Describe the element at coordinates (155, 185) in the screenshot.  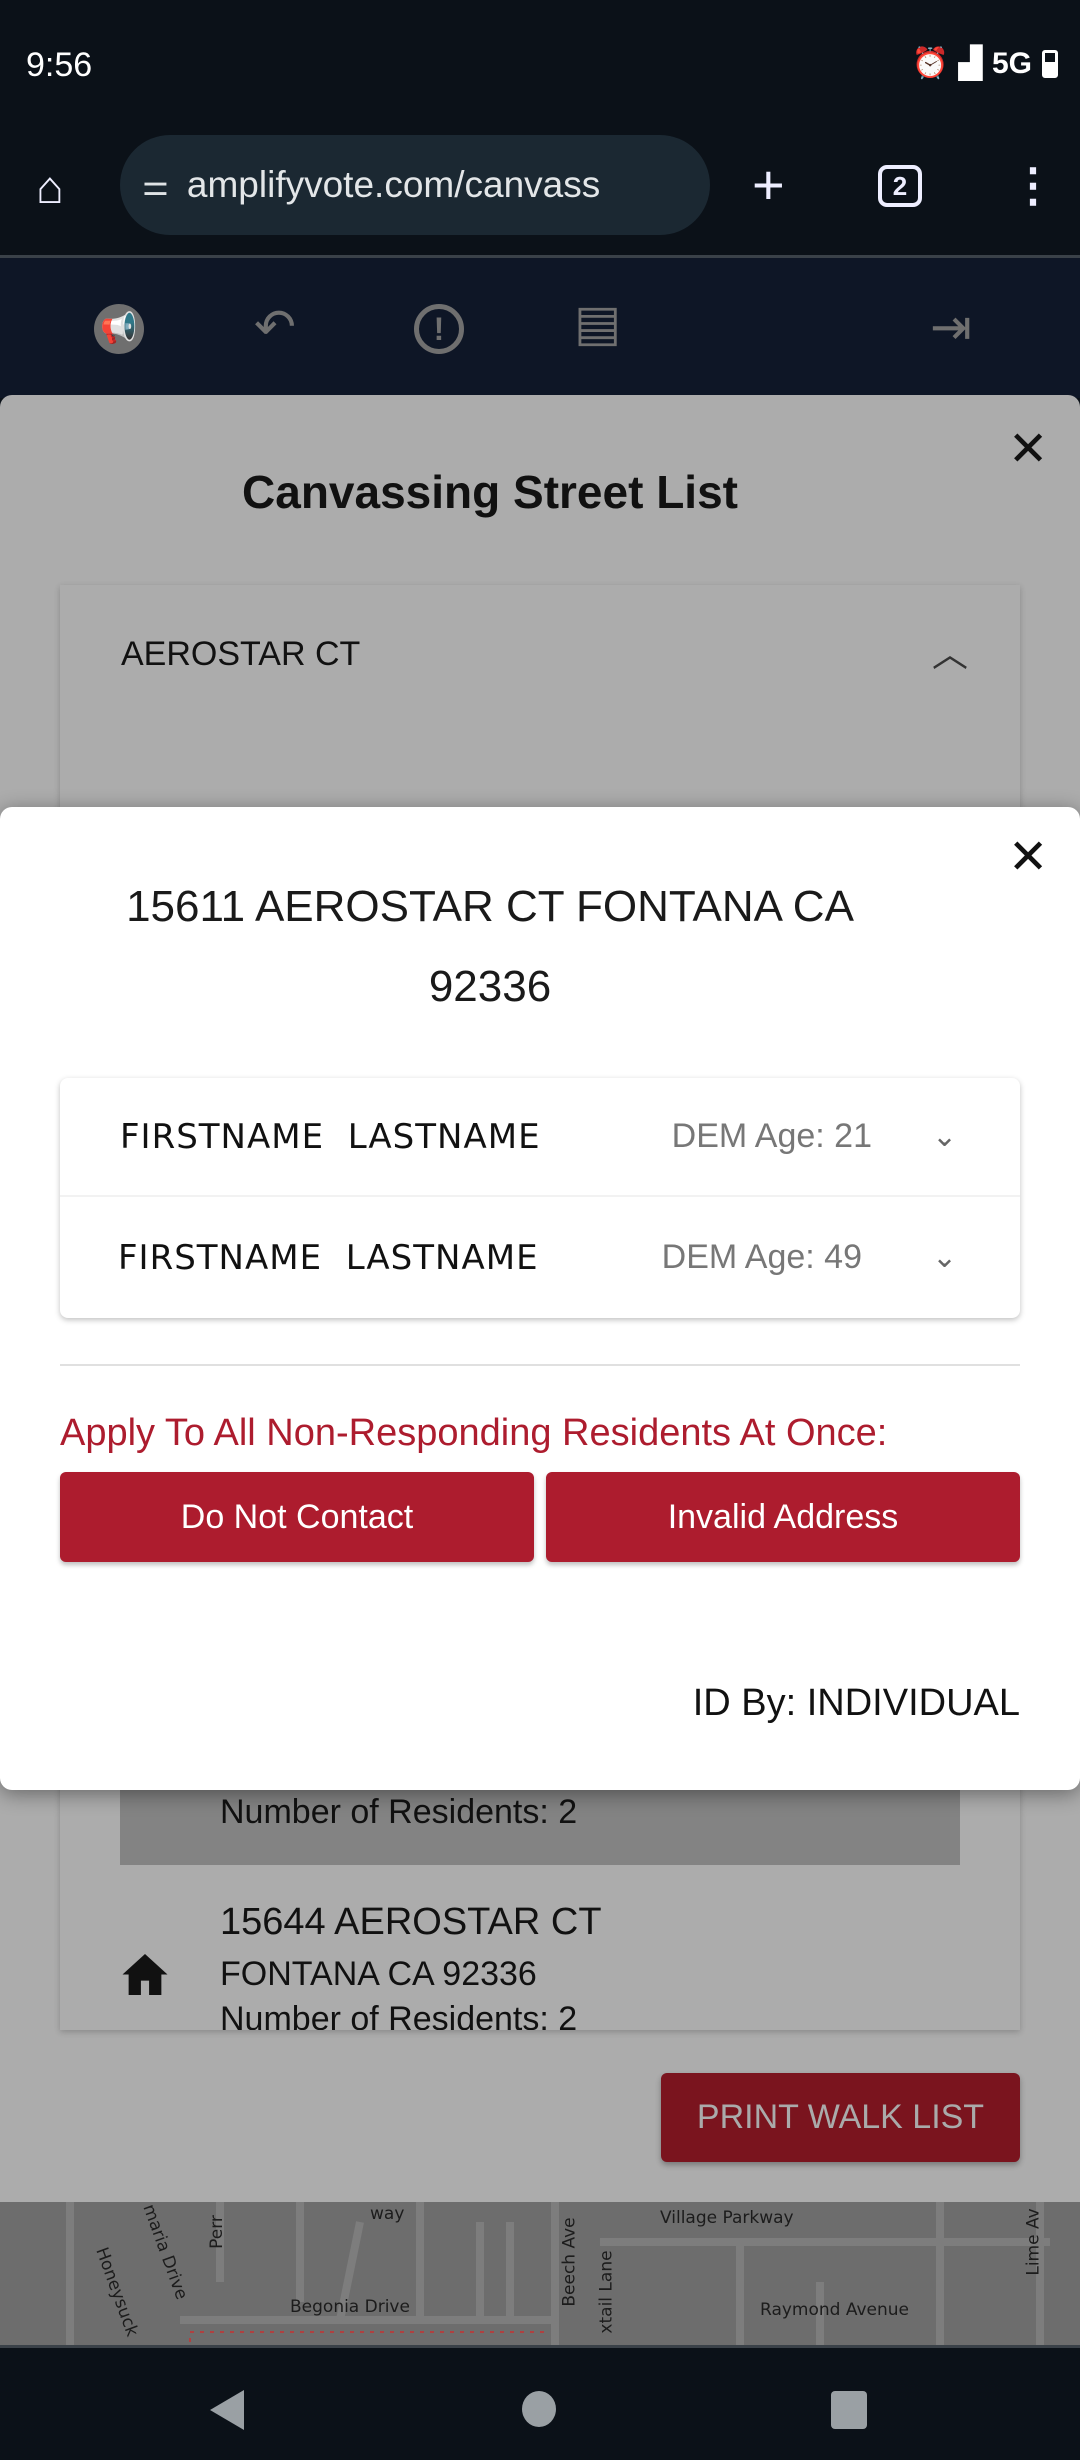
I see `site-settings-icon: ⚌` at that location.